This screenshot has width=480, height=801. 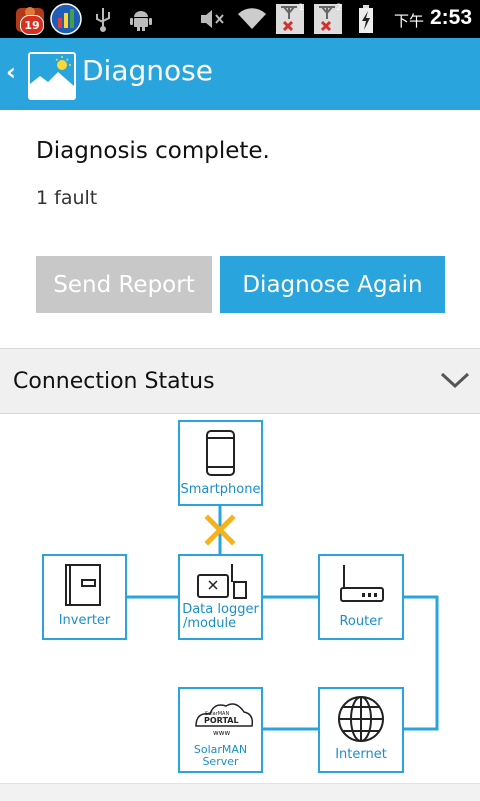 What do you see at coordinates (220, 489) in the screenshot?
I see `smartphone-label: Smartphone` at bounding box center [220, 489].